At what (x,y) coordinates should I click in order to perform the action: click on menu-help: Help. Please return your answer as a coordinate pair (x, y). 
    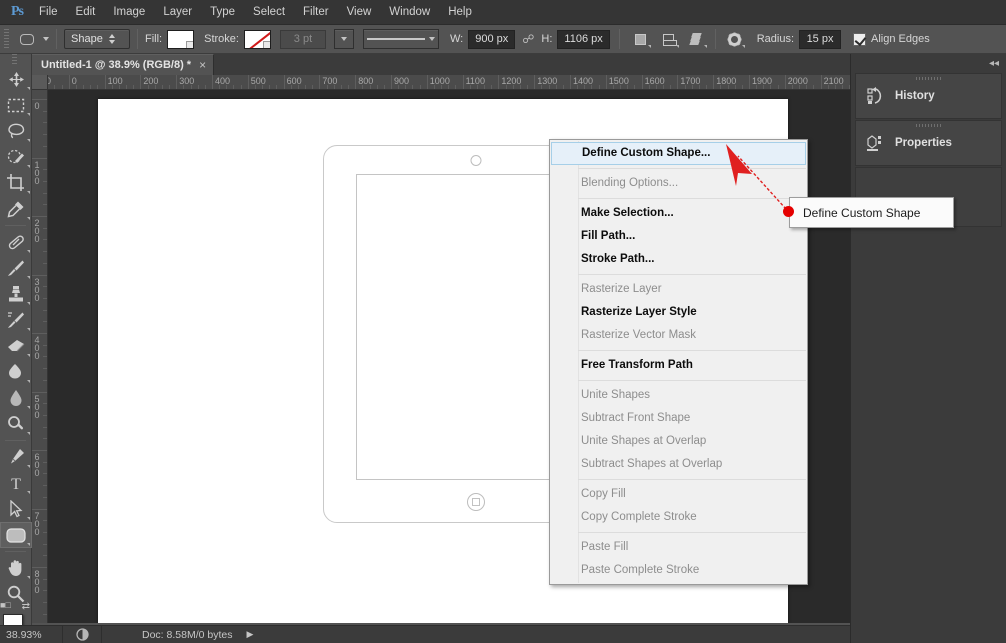
    Looking at the image, I should click on (460, 12).